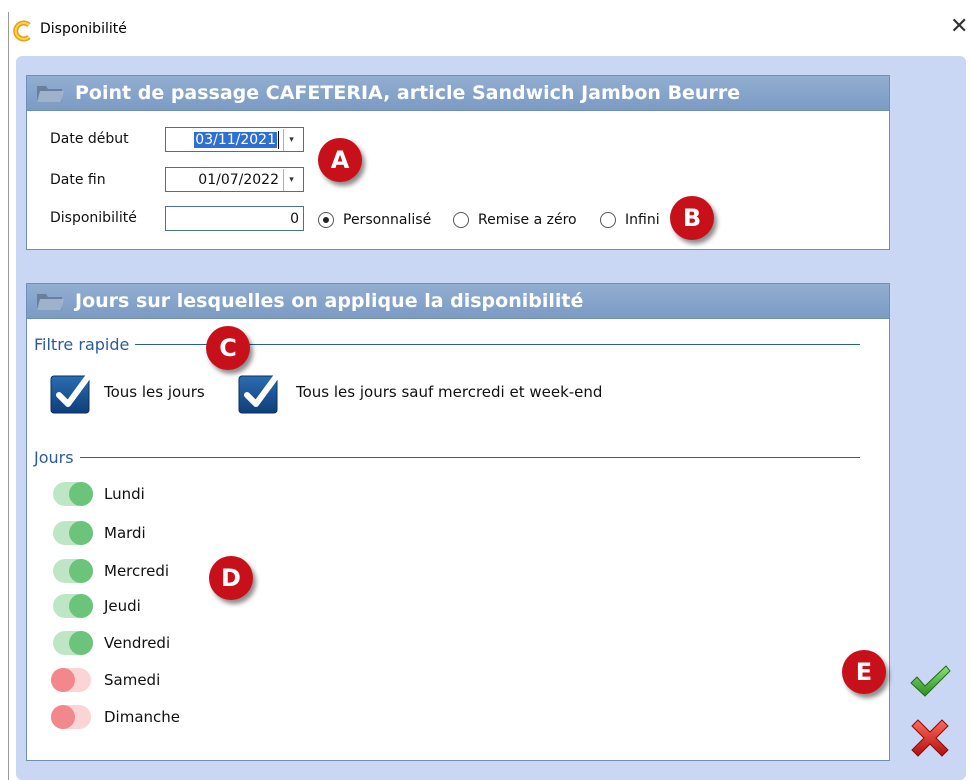 The width and height of the screenshot is (973, 780). I want to click on date-fin-picker: 01/07/2022 ▾, so click(234, 179).